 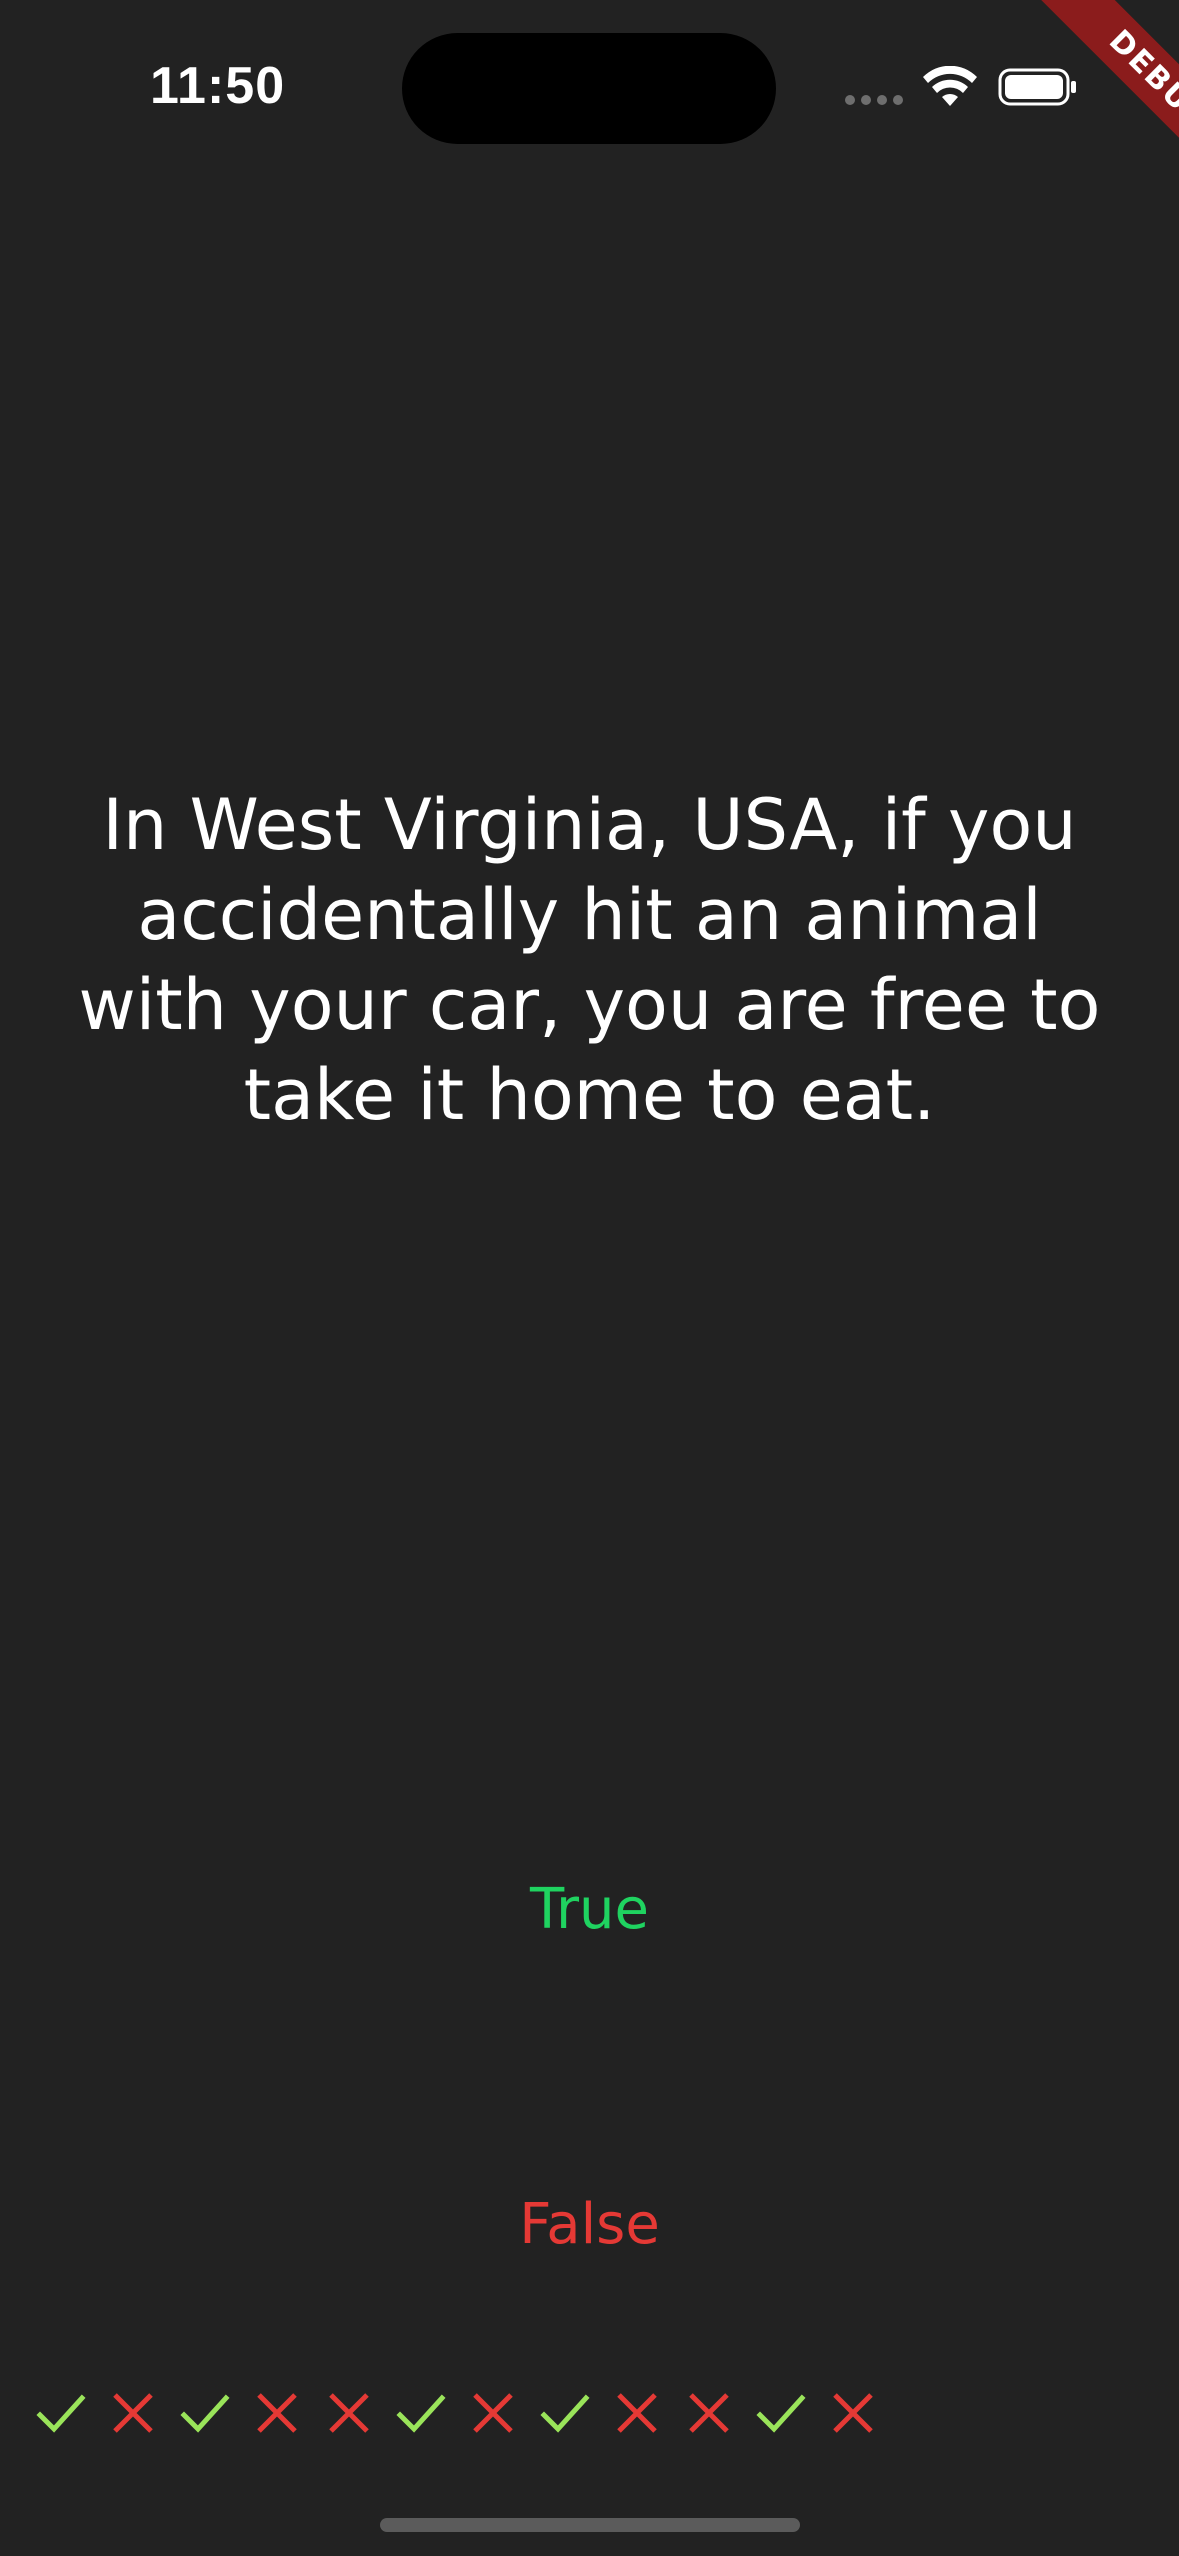 I want to click on debug-banner: DEBUG, so click(x=1079, y=100).